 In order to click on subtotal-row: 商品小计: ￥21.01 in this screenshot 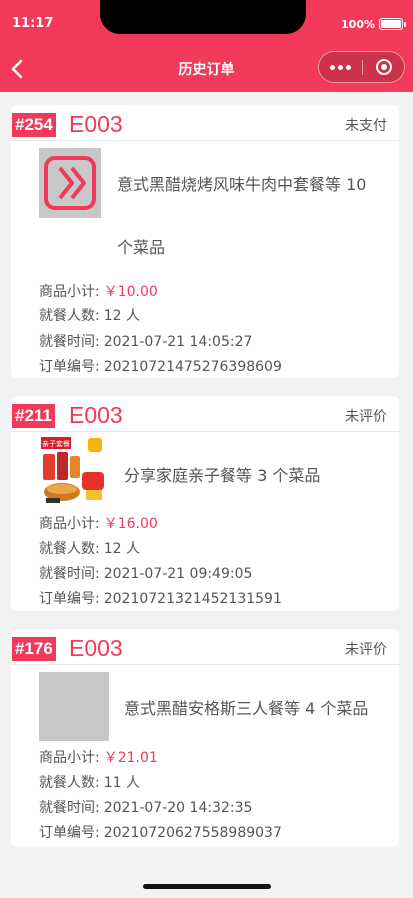, I will do `click(98, 757)`.